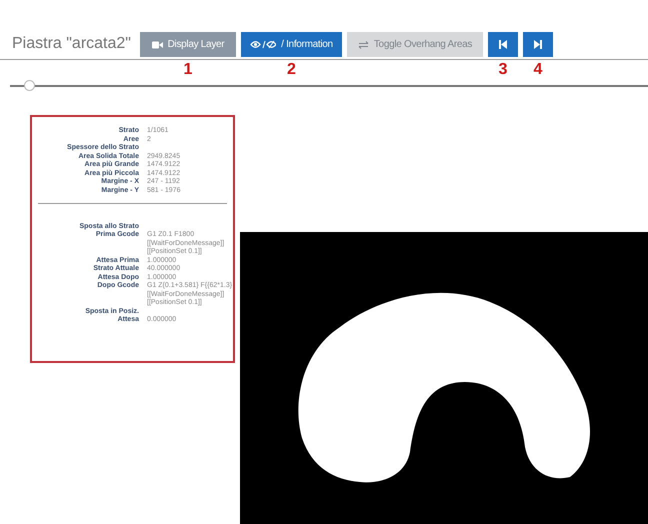 This screenshot has height=524, width=648. What do you see at coordinates (188, 70) in the screenshot?
I see `callout-number: 1` at bounding box center [188, 70].